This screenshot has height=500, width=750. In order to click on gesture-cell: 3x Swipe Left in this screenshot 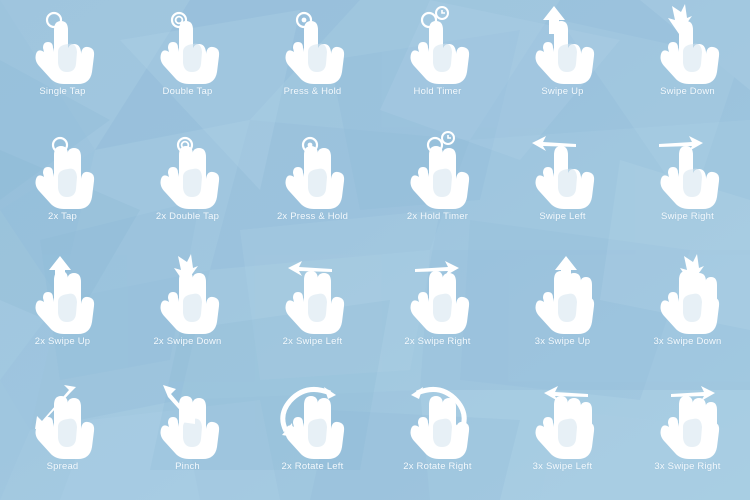, I will do `click(562, 437)`.